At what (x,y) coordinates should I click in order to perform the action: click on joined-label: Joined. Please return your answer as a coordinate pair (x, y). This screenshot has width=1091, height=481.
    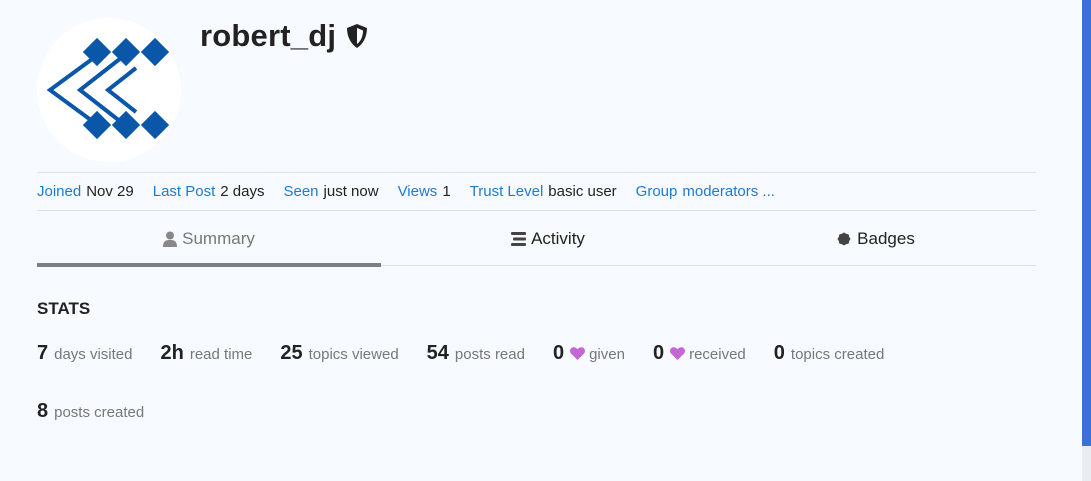
    Looking at the image, I should click on (59, 191).